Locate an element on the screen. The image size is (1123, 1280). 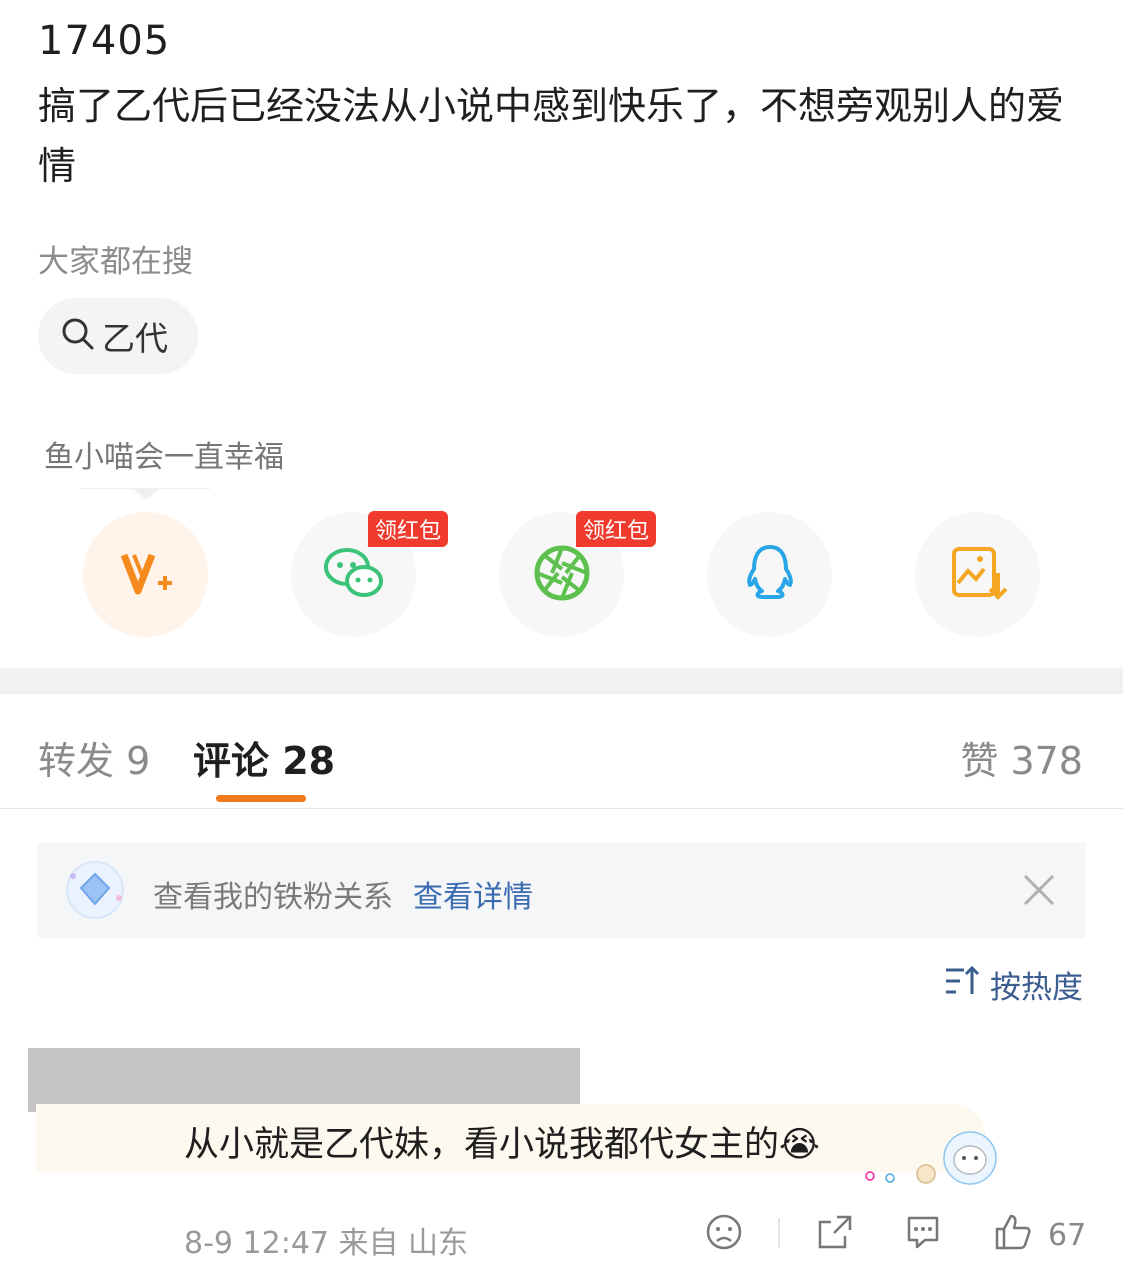
share-qq-button is located at coordinates (769, 574).